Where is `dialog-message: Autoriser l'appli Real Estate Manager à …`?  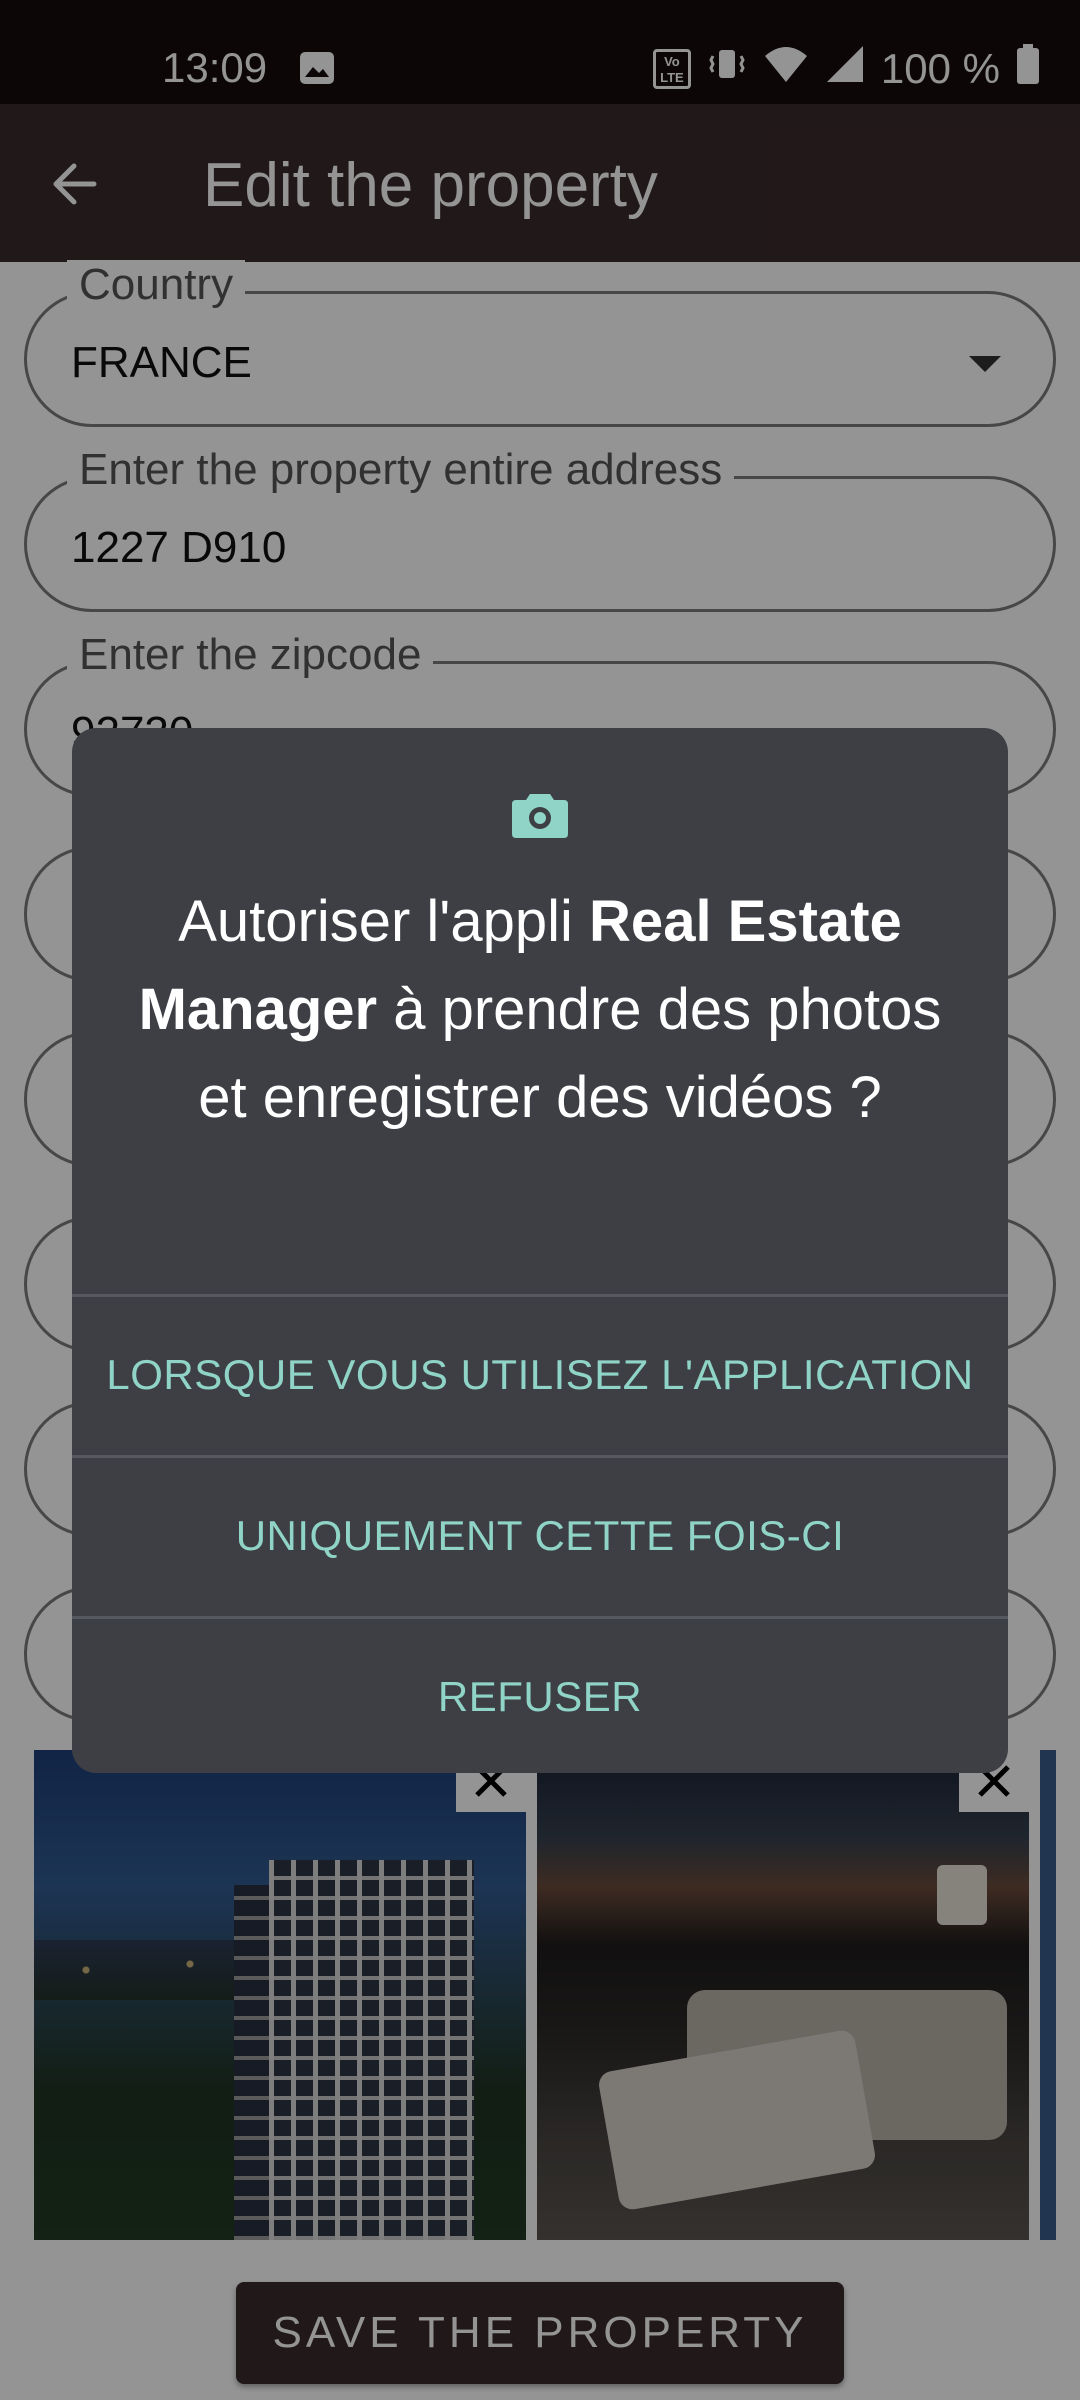
dialog-message: Autoriser l'appli Real Estate Manager à … is located at coordinates (540, 1010).